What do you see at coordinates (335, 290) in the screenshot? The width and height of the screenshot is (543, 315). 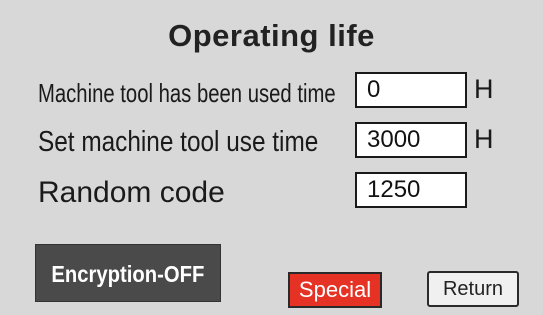 I see `special-button: Special` at bounding box center [335, 290].